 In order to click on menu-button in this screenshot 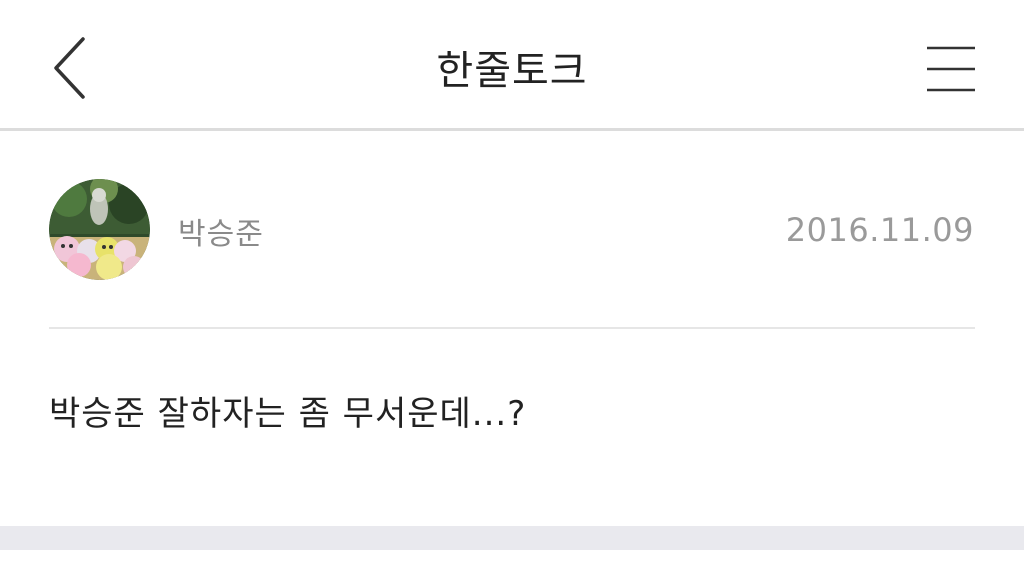, I will do `click(951, 69)`.